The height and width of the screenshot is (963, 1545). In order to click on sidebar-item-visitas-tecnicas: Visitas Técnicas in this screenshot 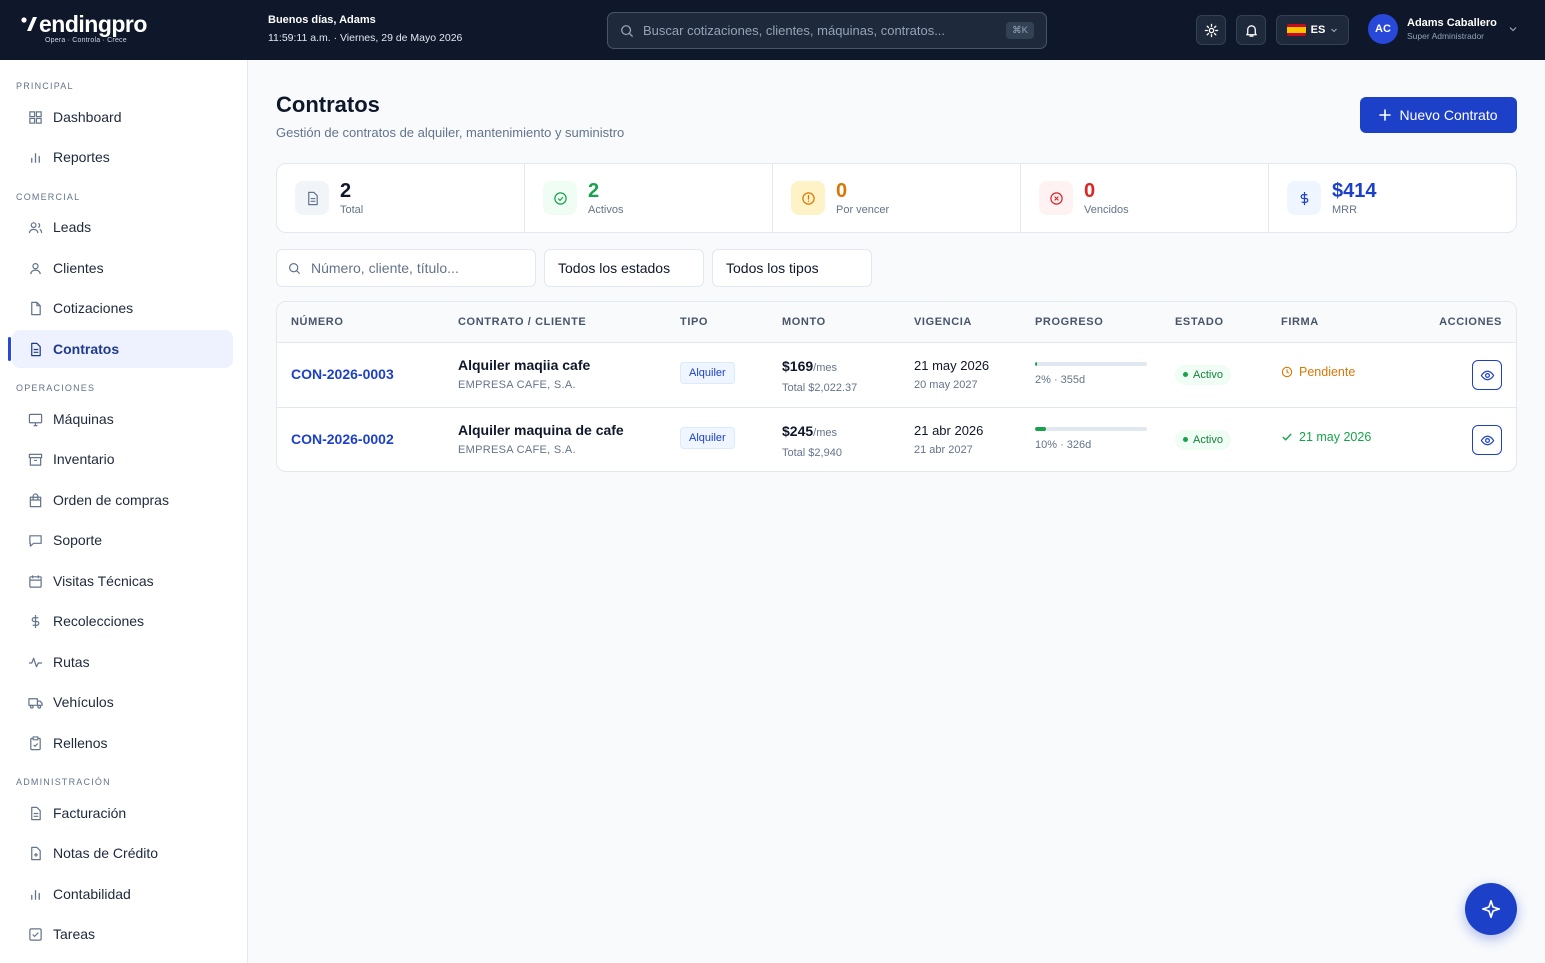, I will do `click(122, 581)`.